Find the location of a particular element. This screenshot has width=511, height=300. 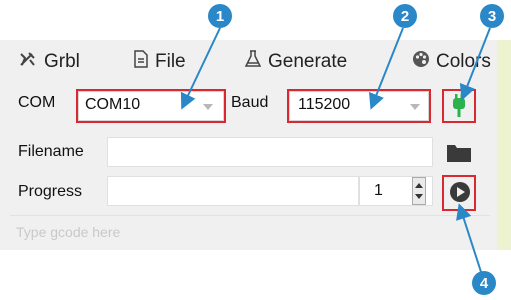

stepper-arrows is located at coordinates (419, 191).